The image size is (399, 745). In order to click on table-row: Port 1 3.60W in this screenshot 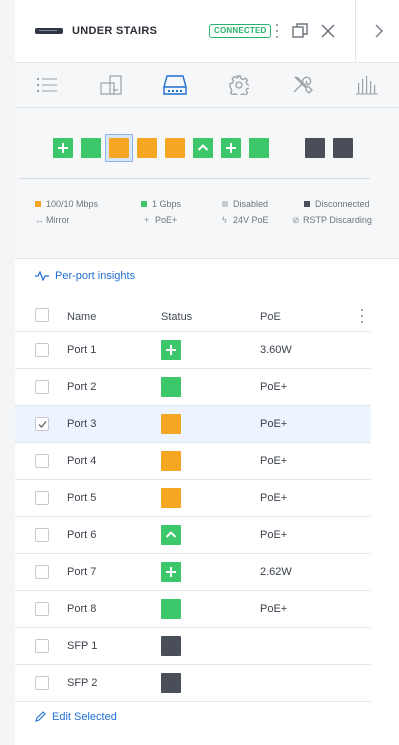, I will do `click(193, 350)`.